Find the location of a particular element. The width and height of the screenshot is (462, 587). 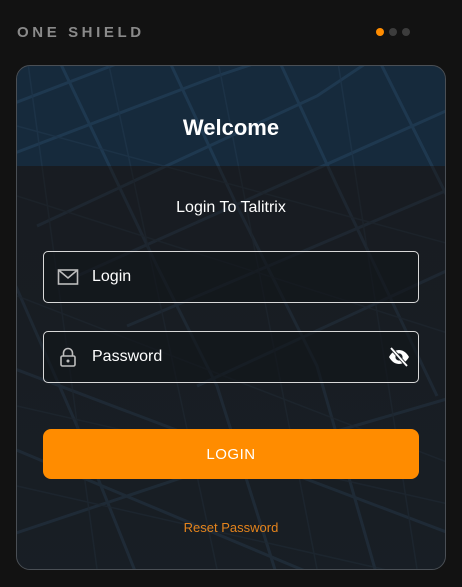

welcome-title: Welcome is located at coordinates (231, 127).